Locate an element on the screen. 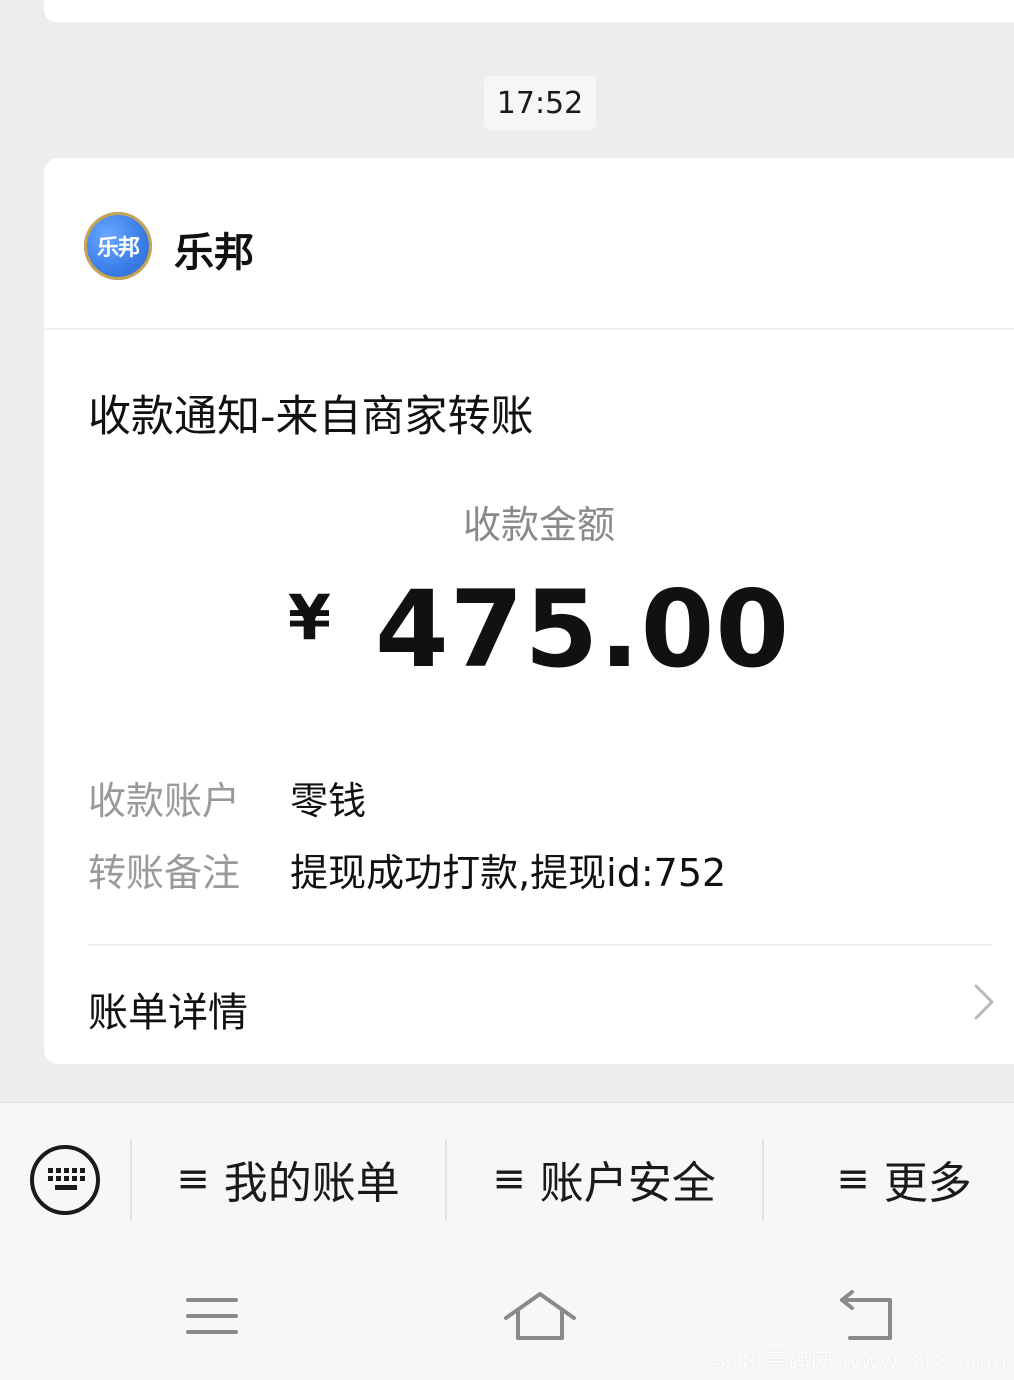 The height and width of the screenshot is (1380, 1014). detail-key: 转账备注 is located at coordinates (164, 873).